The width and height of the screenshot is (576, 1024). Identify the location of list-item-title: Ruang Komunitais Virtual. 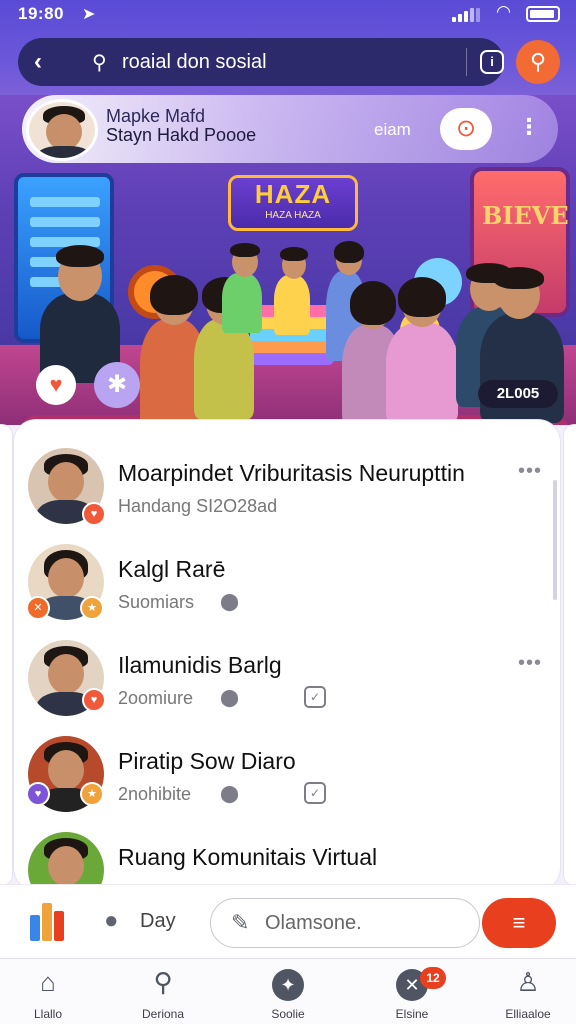
(248, 857).